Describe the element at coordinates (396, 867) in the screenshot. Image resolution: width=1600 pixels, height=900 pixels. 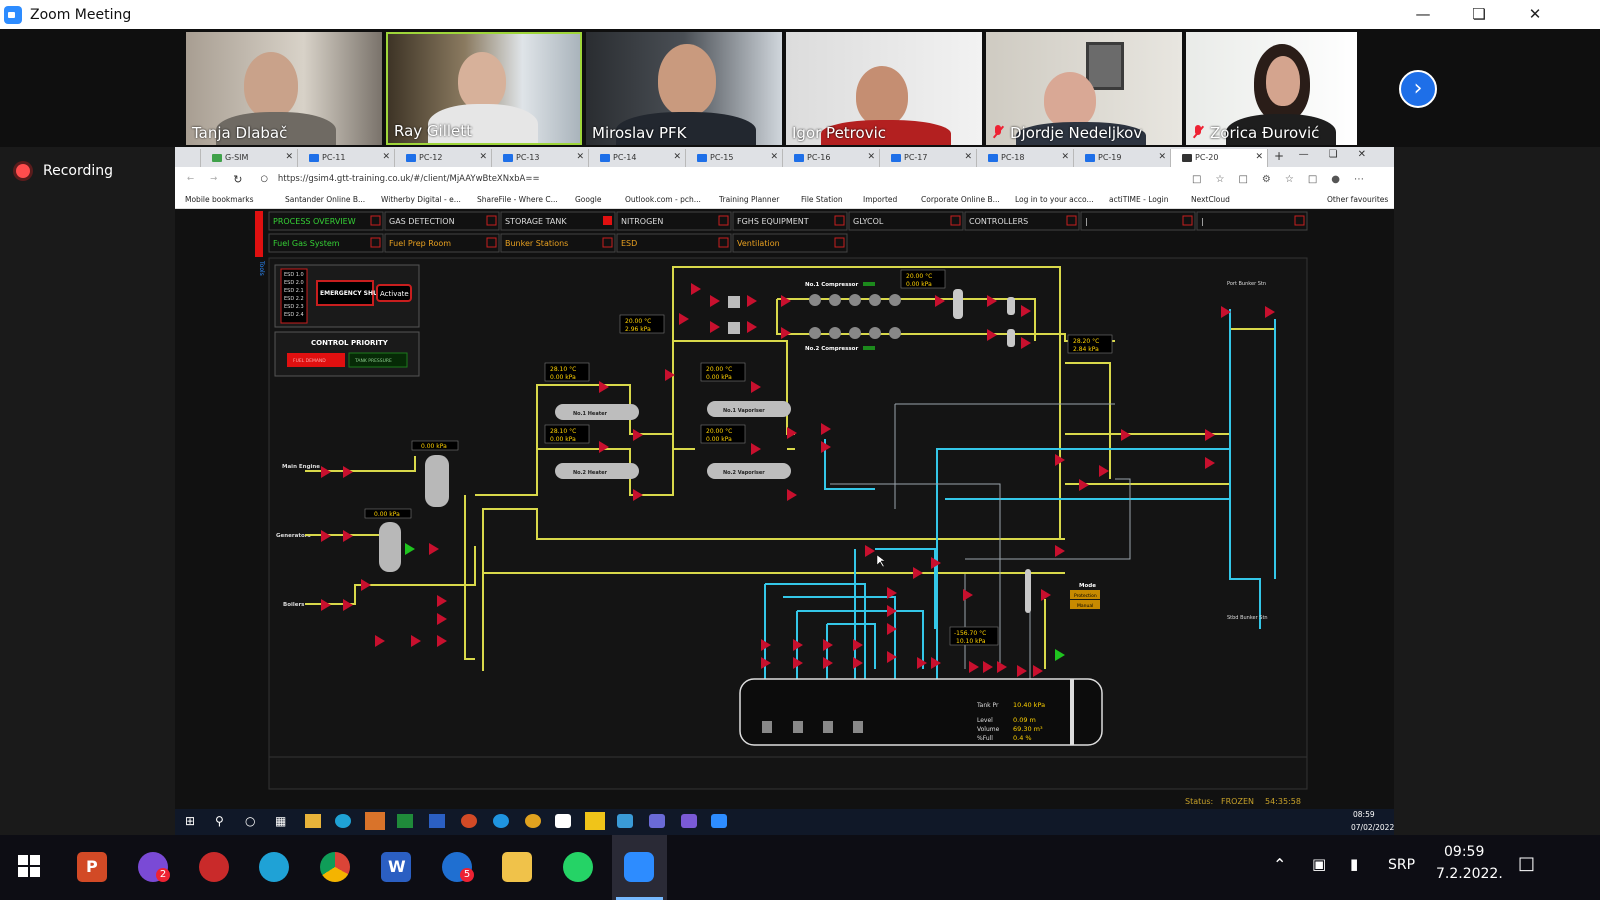
I see `word-icon: W` at that location.